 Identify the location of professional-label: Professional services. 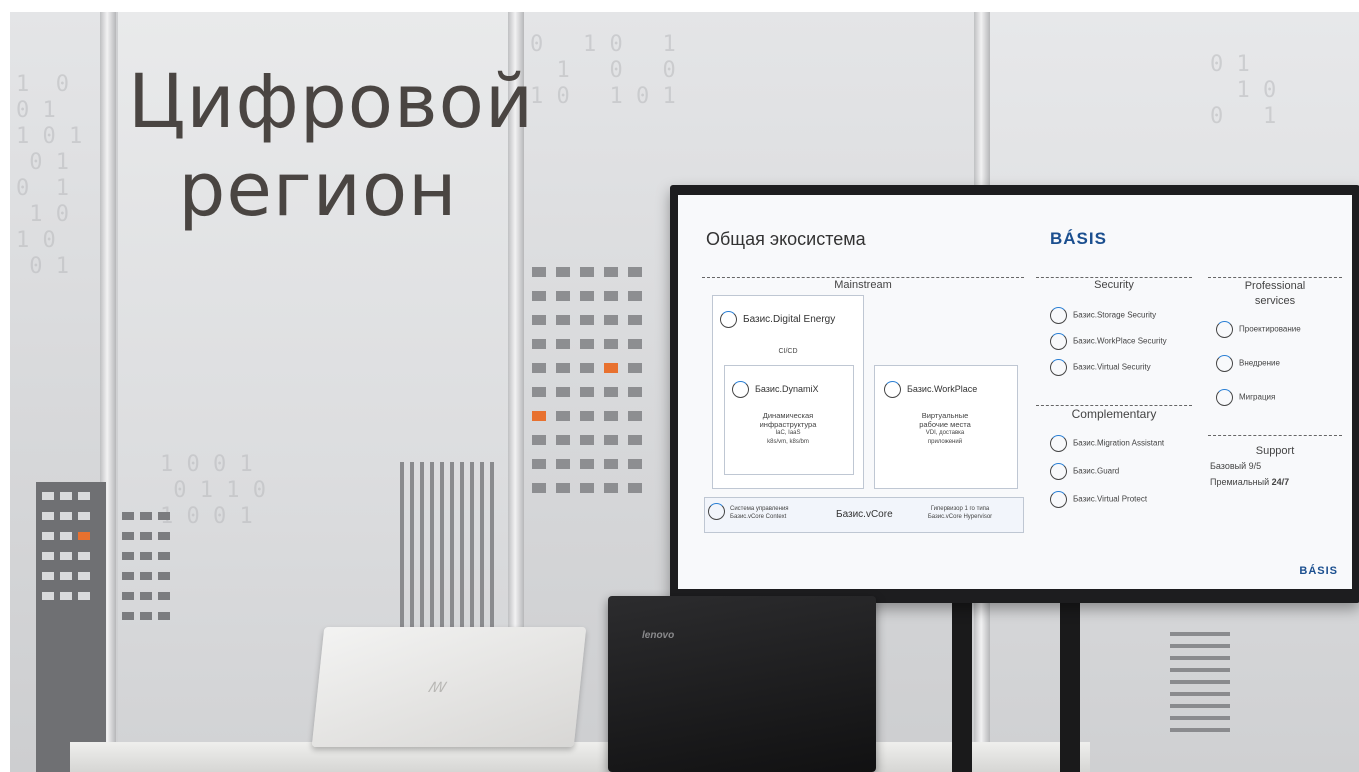
(1275, 294).